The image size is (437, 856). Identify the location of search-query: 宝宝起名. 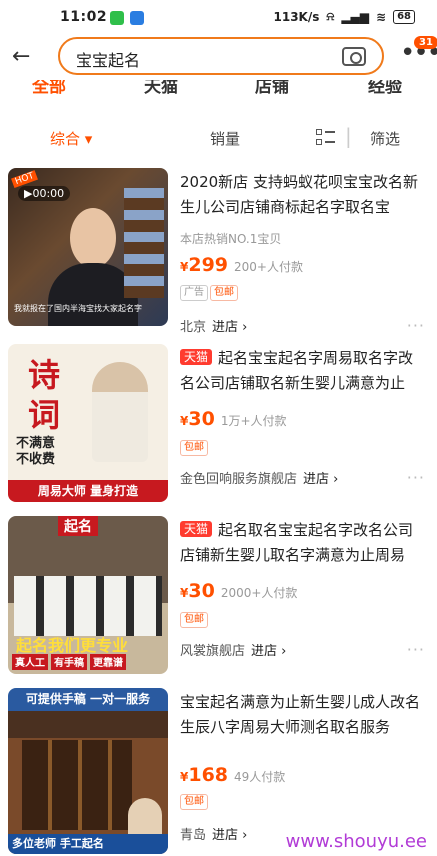
(108, 60).